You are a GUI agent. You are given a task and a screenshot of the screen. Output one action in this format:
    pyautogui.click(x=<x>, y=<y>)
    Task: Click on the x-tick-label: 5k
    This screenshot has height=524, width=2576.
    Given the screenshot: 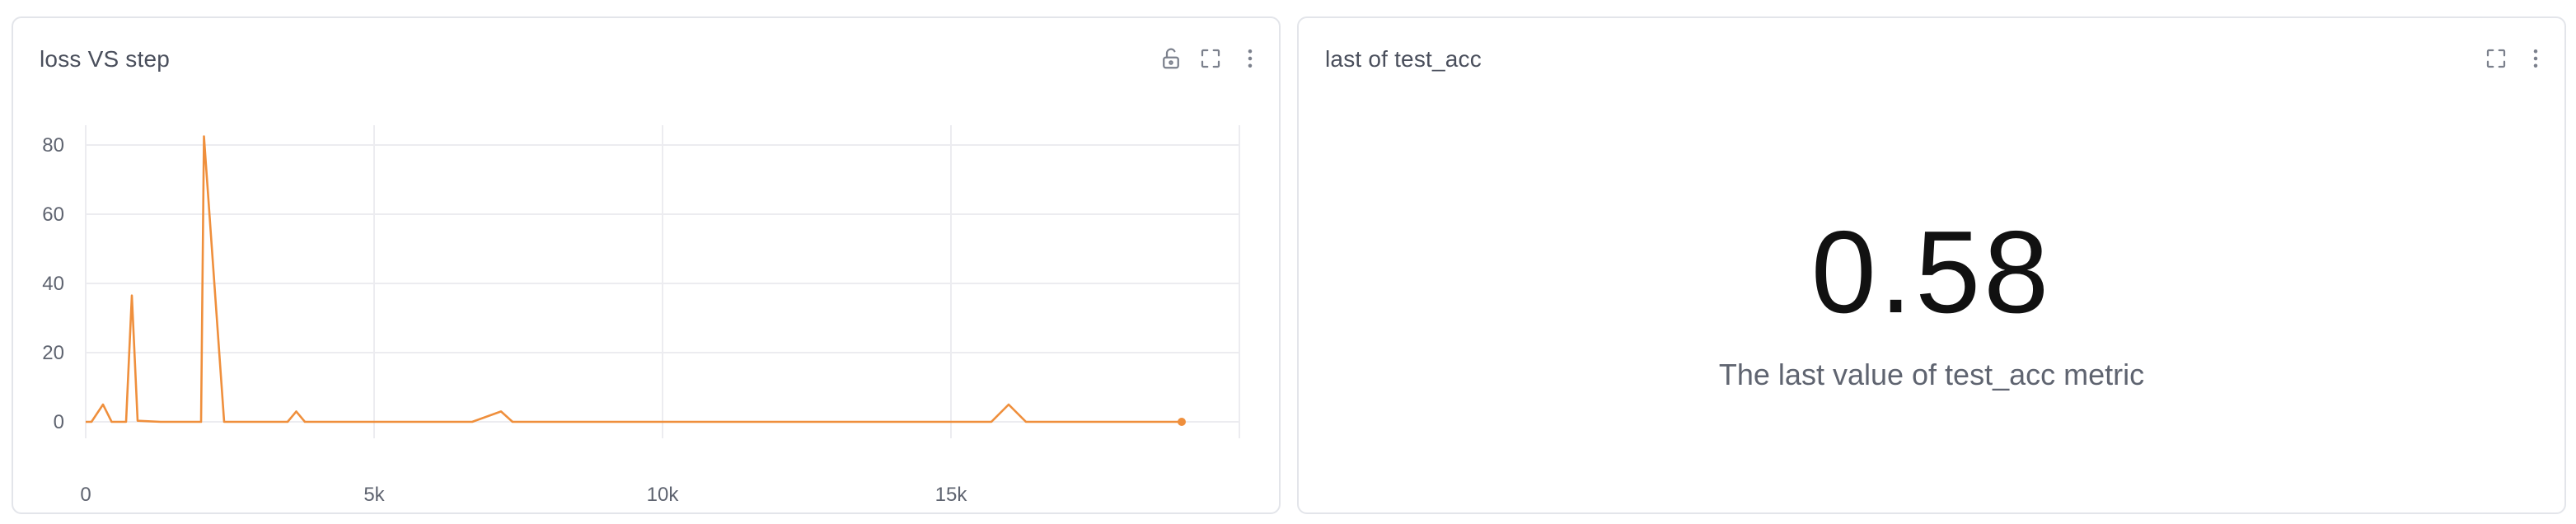 What is the action you would take?
    pyautogui.click(x=374, y=495)
    